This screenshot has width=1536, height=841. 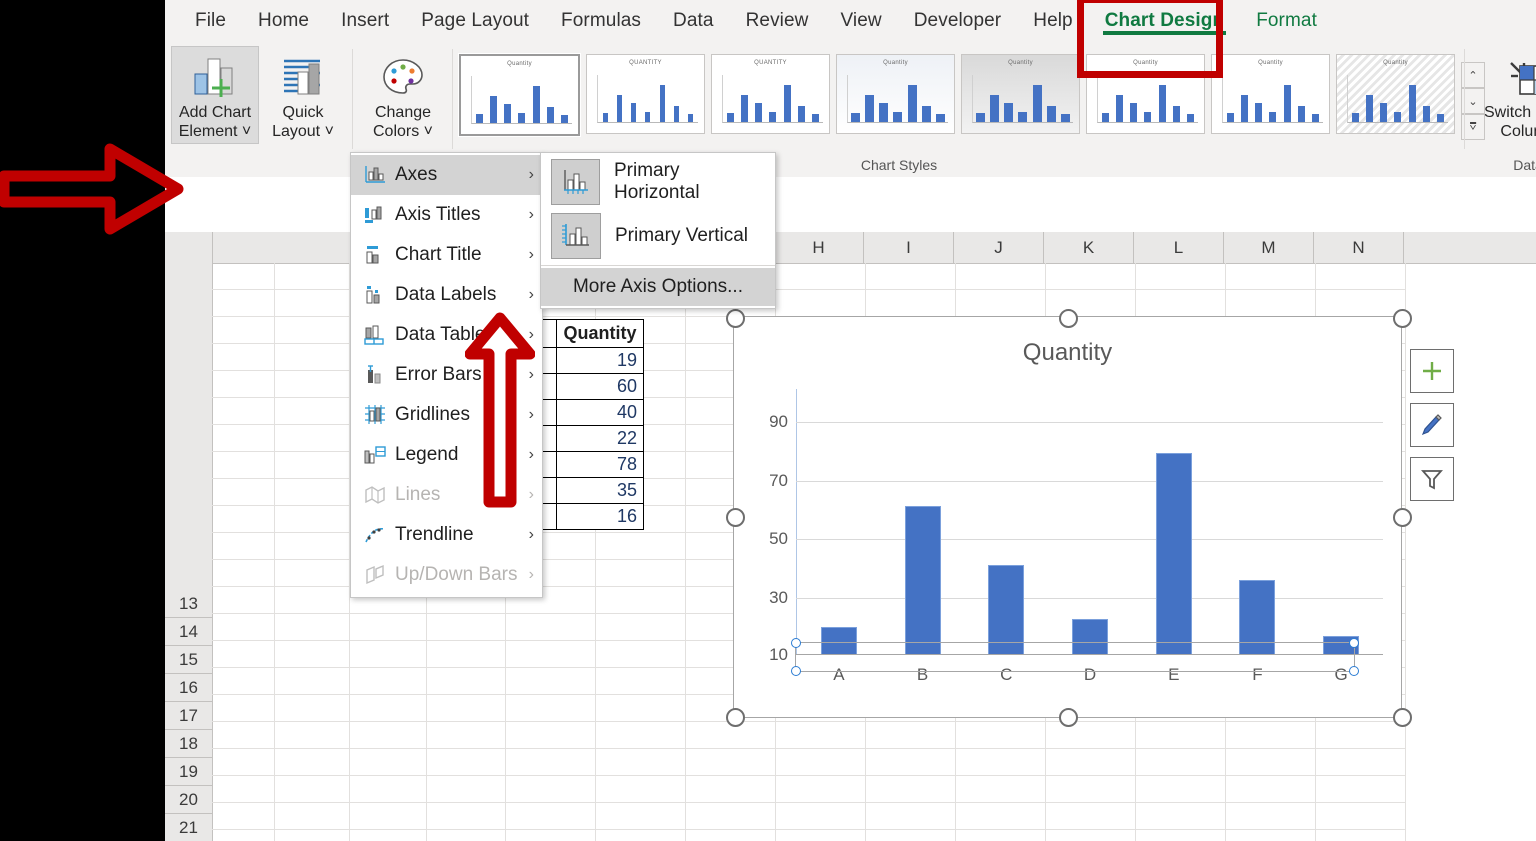 I want to click on menu-item-data-labels: Data Labels ›, so click(x=446, y=295).